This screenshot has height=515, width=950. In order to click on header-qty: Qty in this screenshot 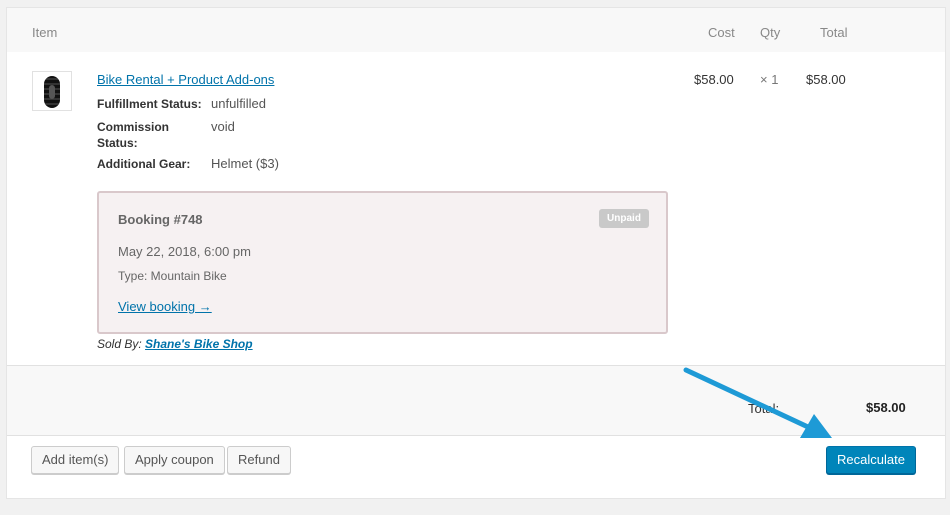, I will do `click(770, 32)`.